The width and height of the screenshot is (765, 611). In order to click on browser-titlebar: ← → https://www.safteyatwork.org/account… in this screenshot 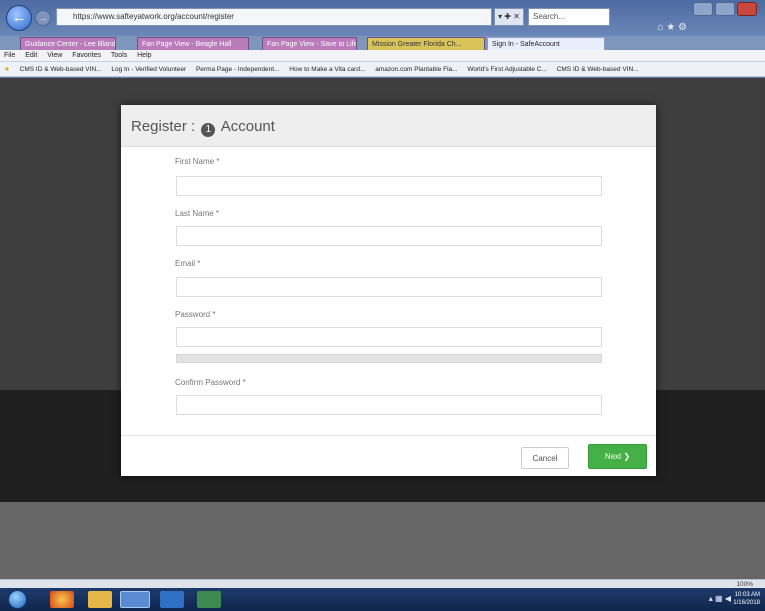, I will do `click(382, 18)`.